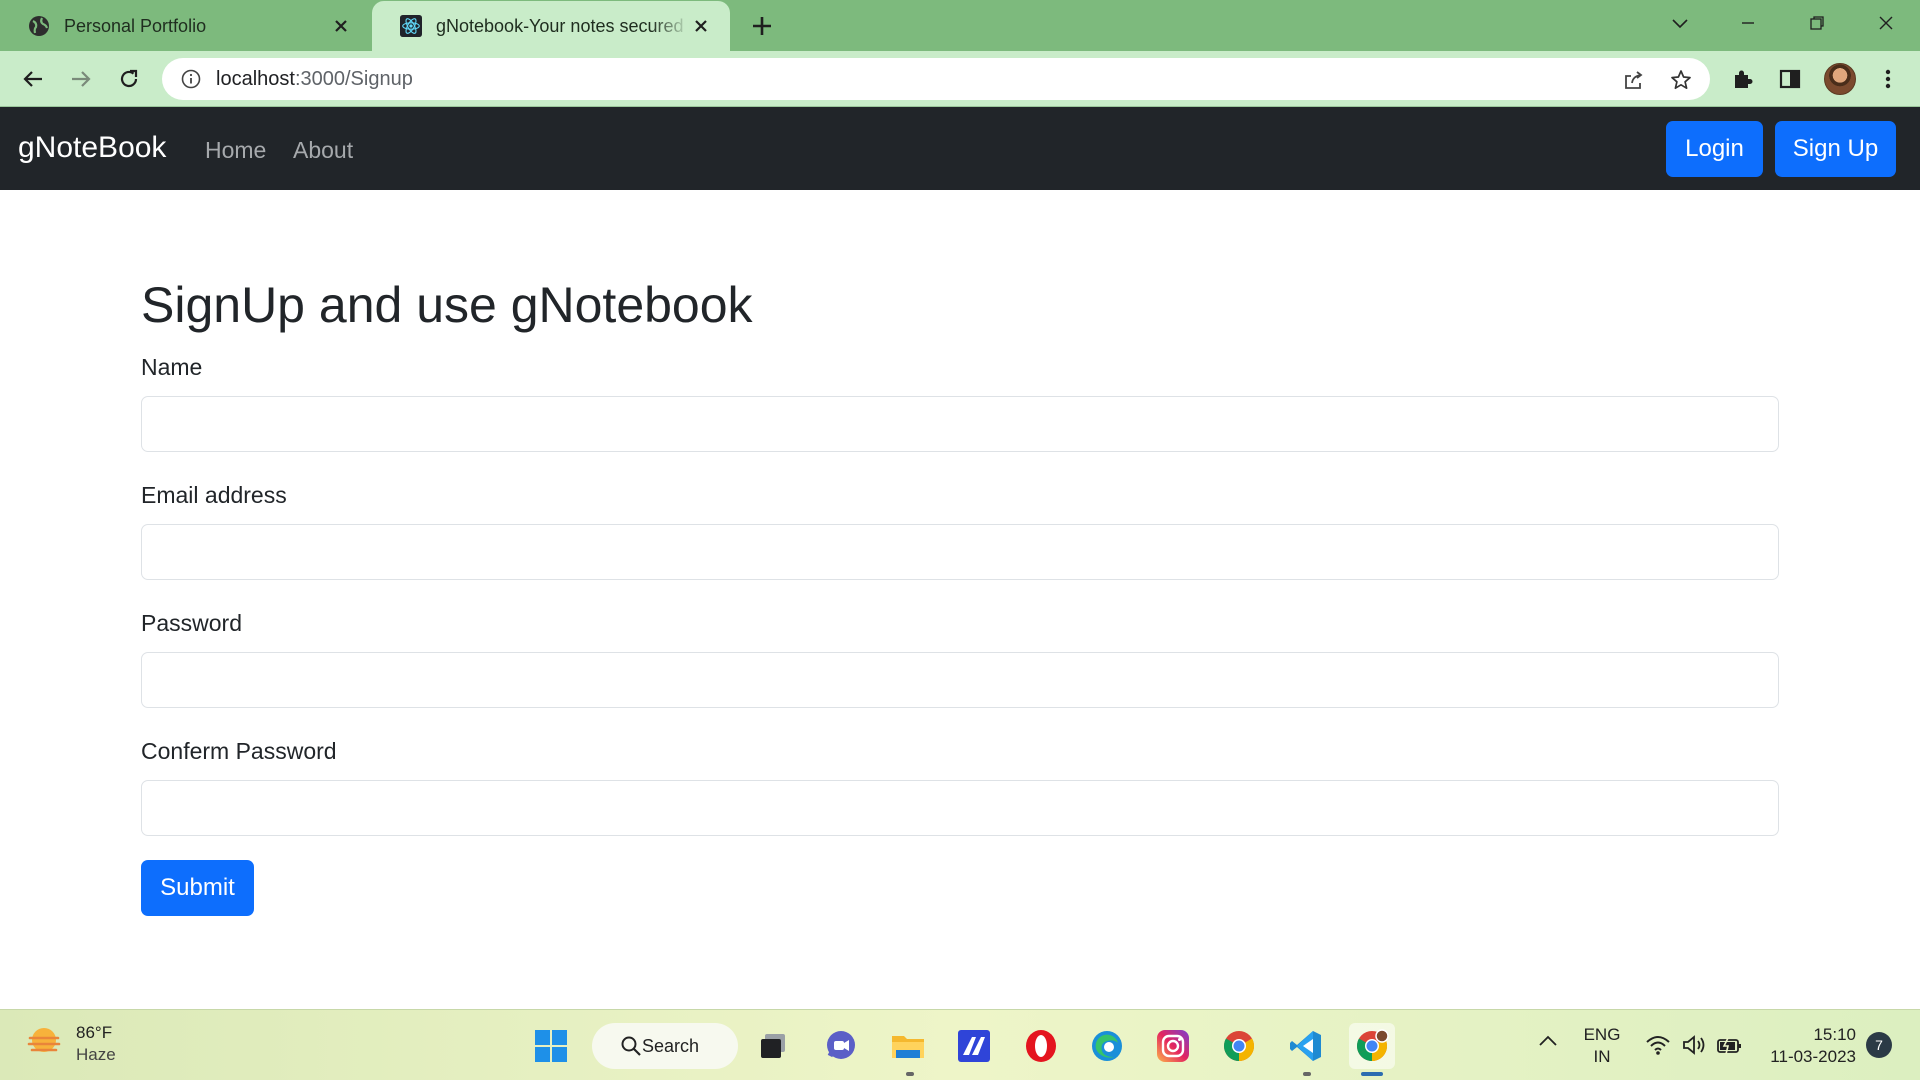 This screenshot has width=1920, height=1080. What do you see at coordinates (960, 424) in the screenshot?
I see `name-field` at bounding box center [960, 424].